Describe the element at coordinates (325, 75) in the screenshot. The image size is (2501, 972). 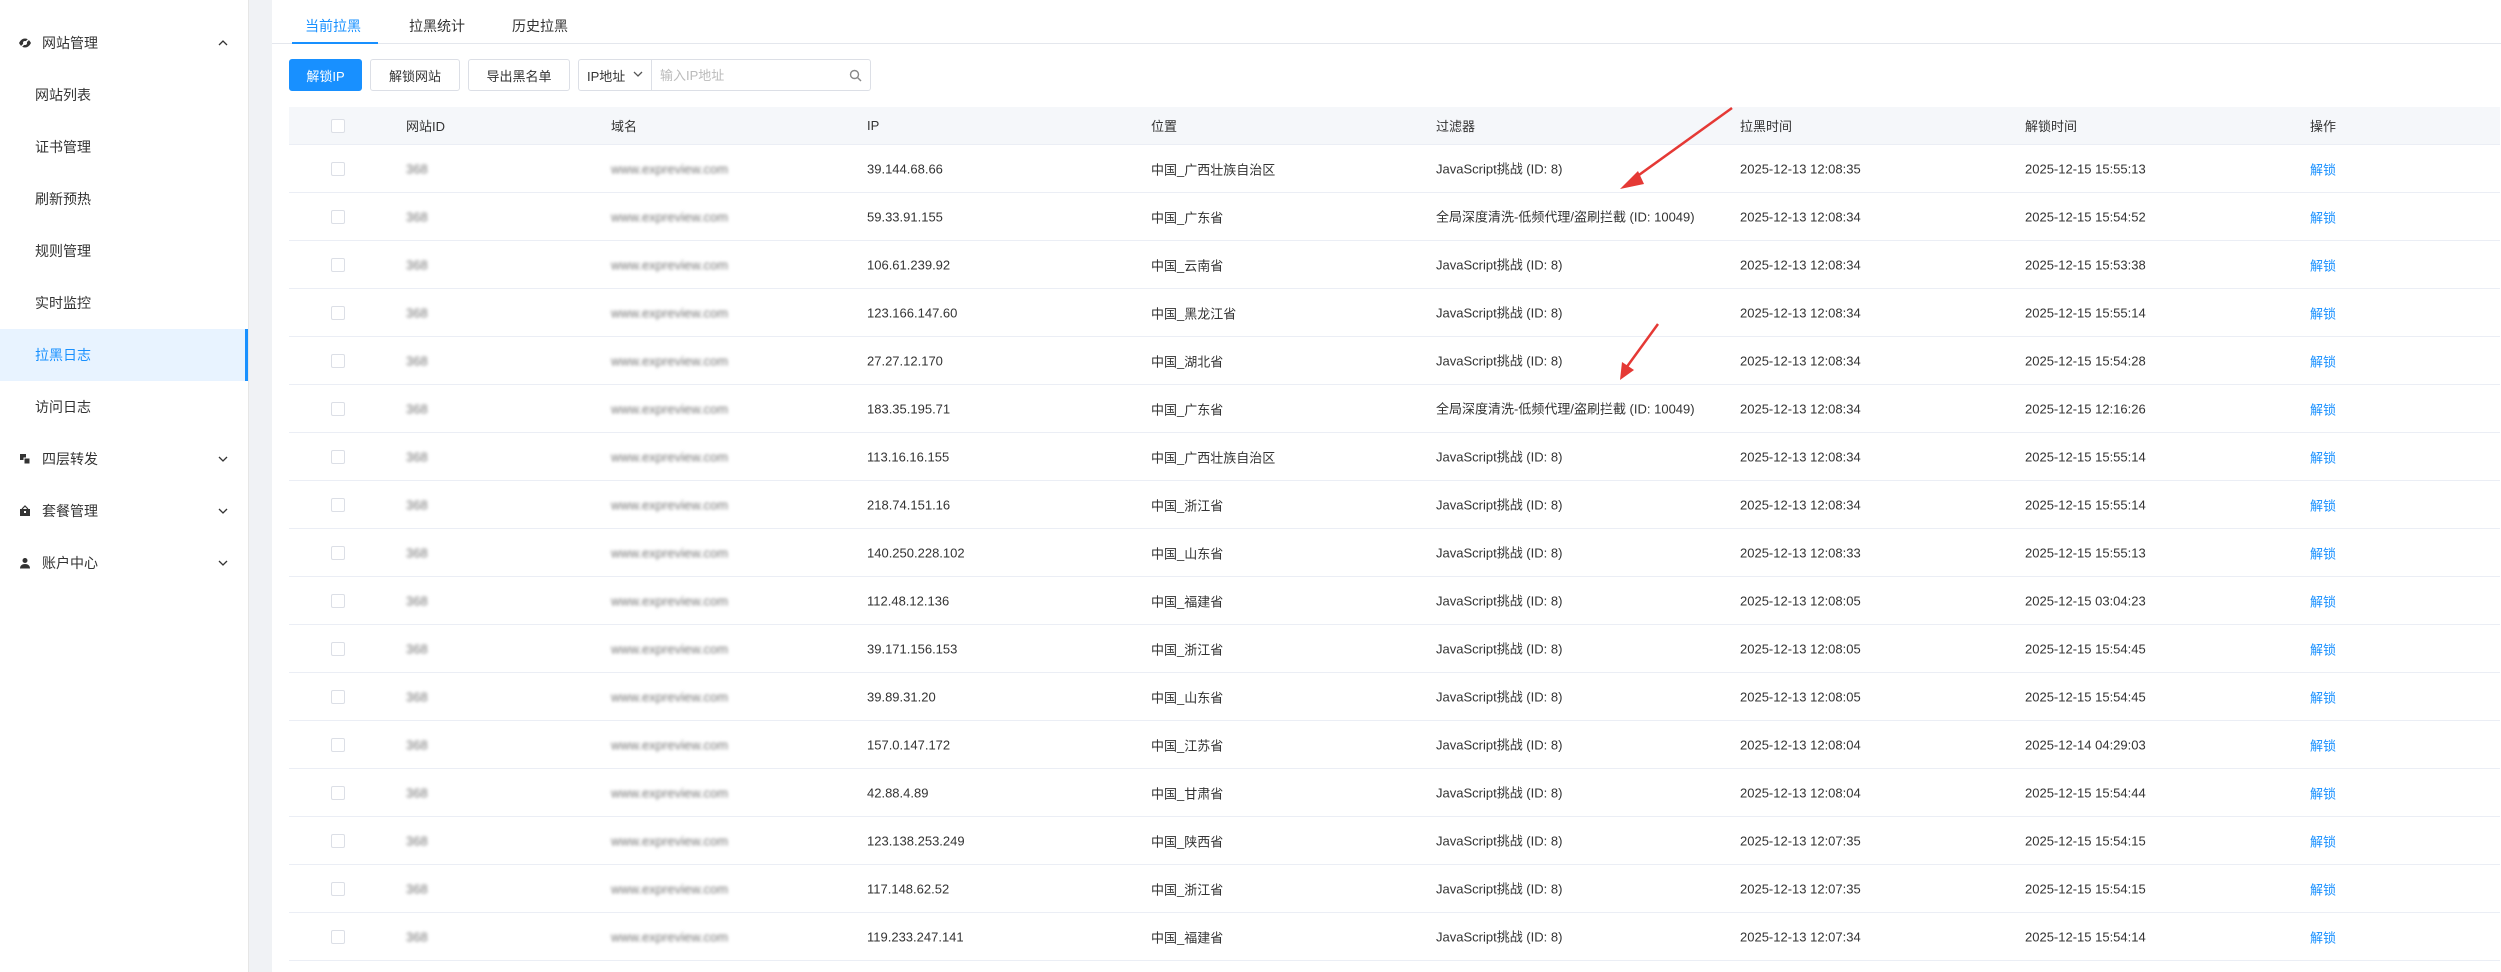
I see `unlock-ip-button: 解锁IP` at that location.